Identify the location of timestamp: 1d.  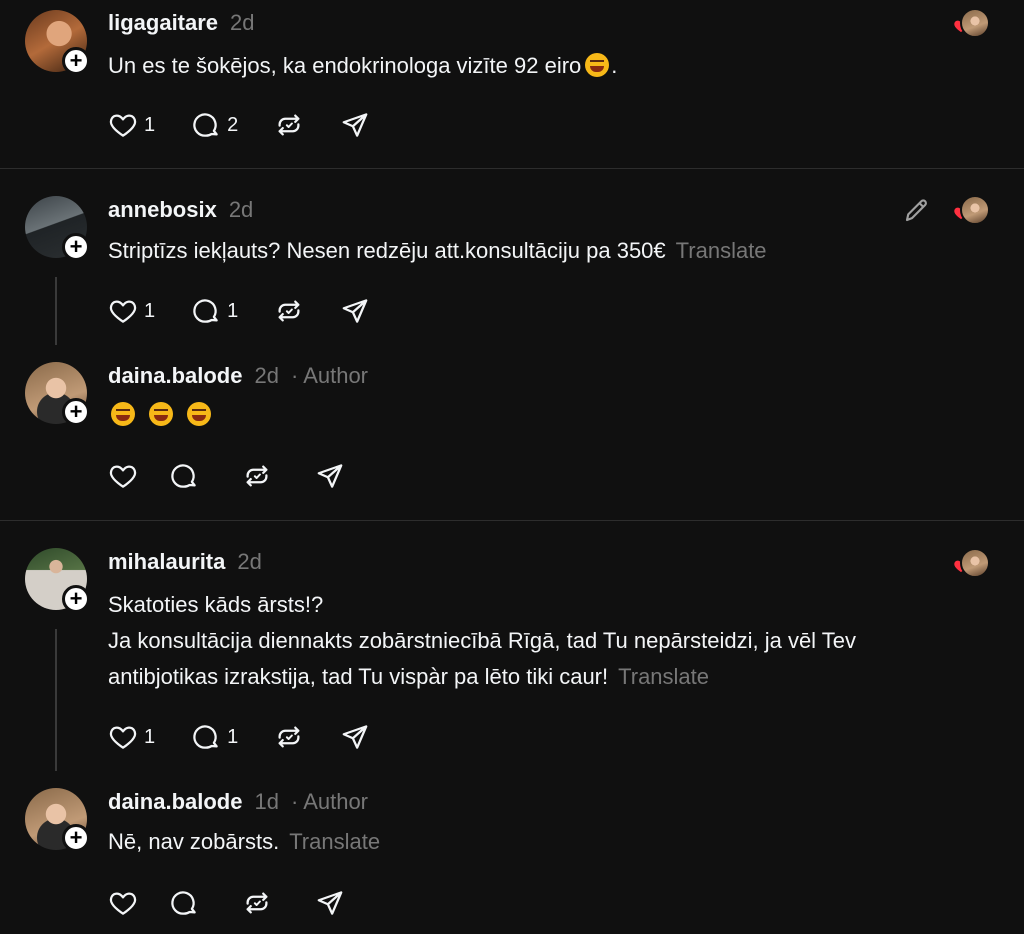
(266, 801).